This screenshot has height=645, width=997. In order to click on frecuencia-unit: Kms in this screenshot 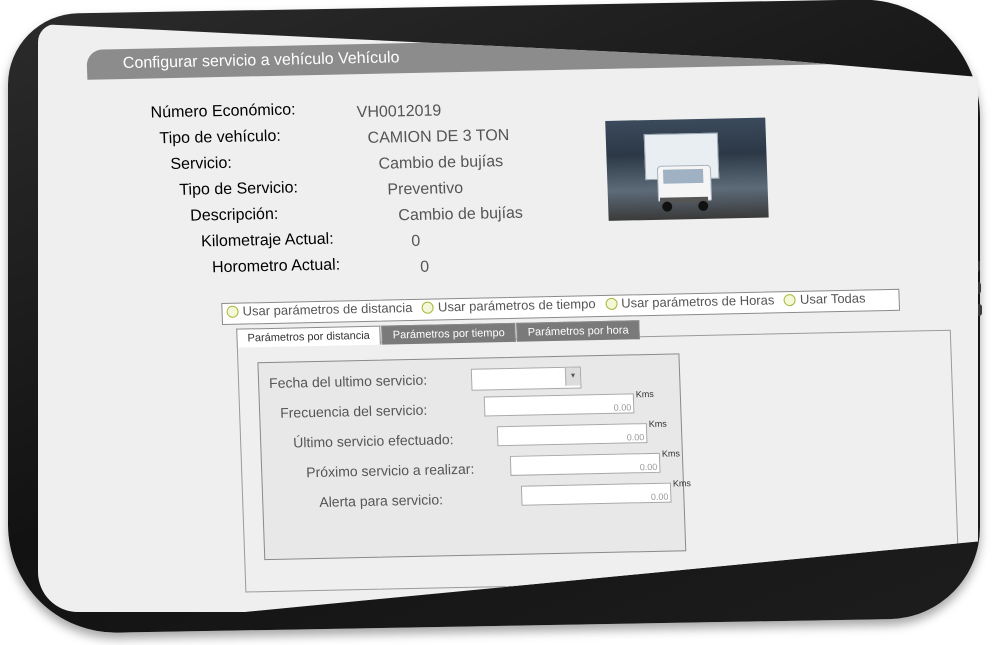, I will do `click(644, 394)`.